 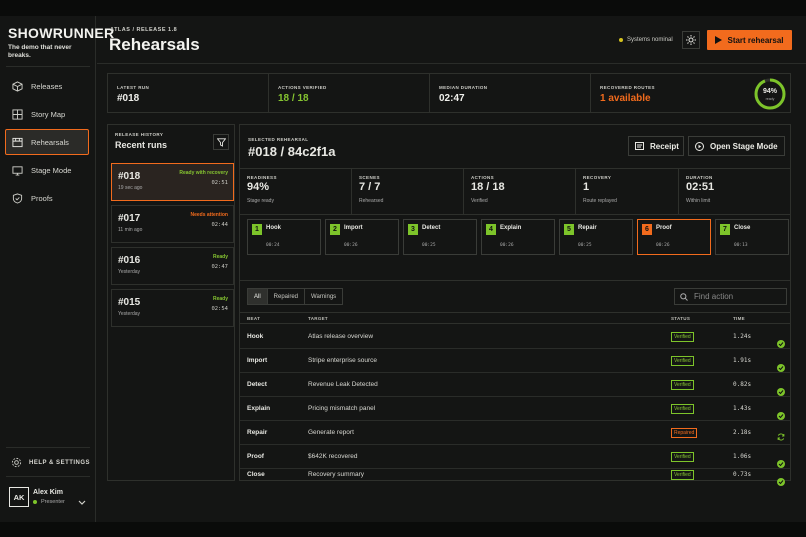 What do you see at coordinates (647, 229) in the screenshot?
I see `beat-number: 6` at bounding box center [647, 229].